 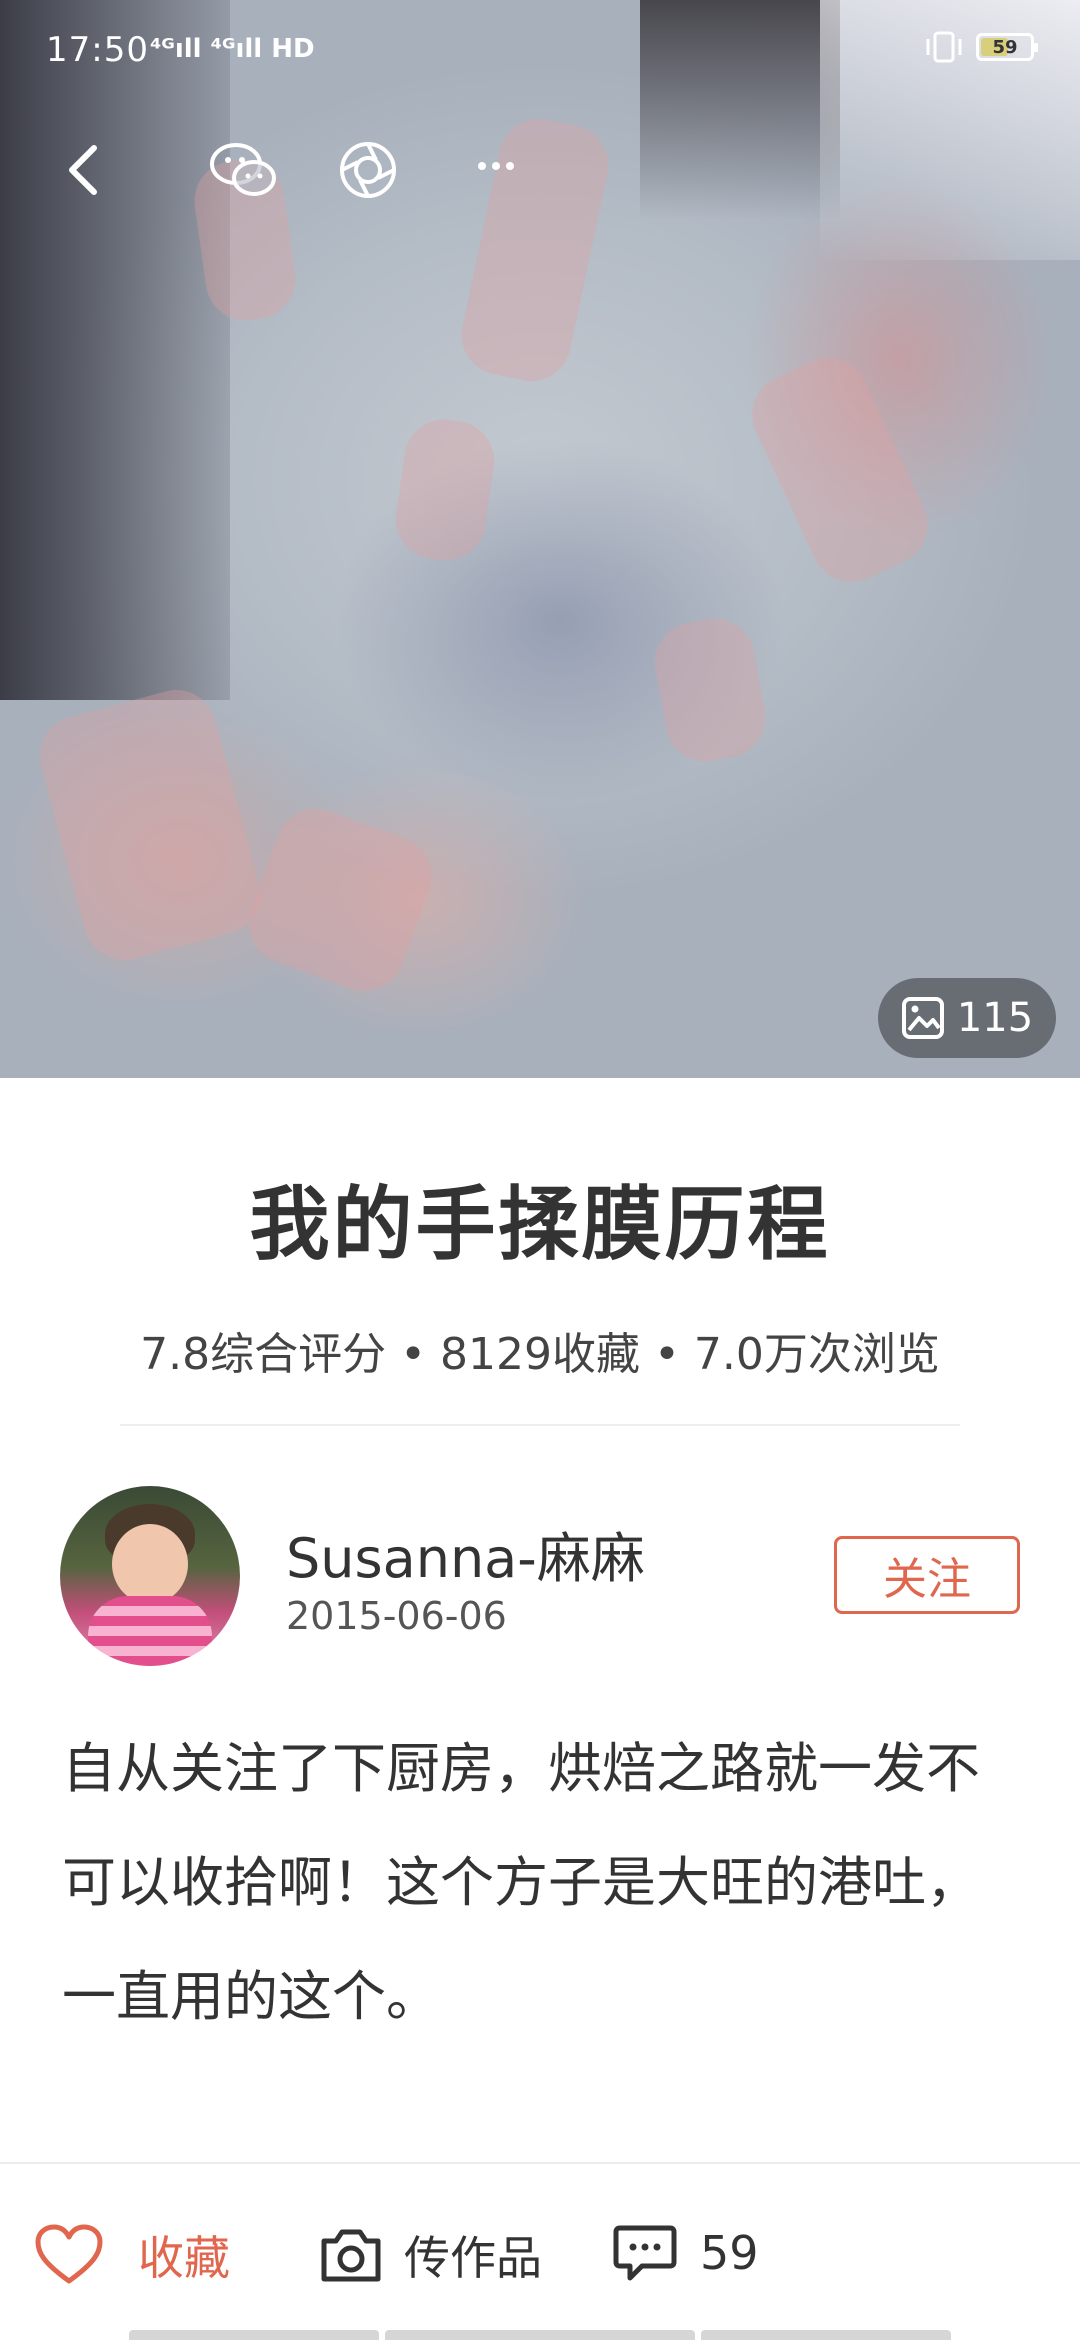 What do you see at coordinates (150, 1564) in the screenshot?
I see `avatar-face` at bounding box center [150, 1564].